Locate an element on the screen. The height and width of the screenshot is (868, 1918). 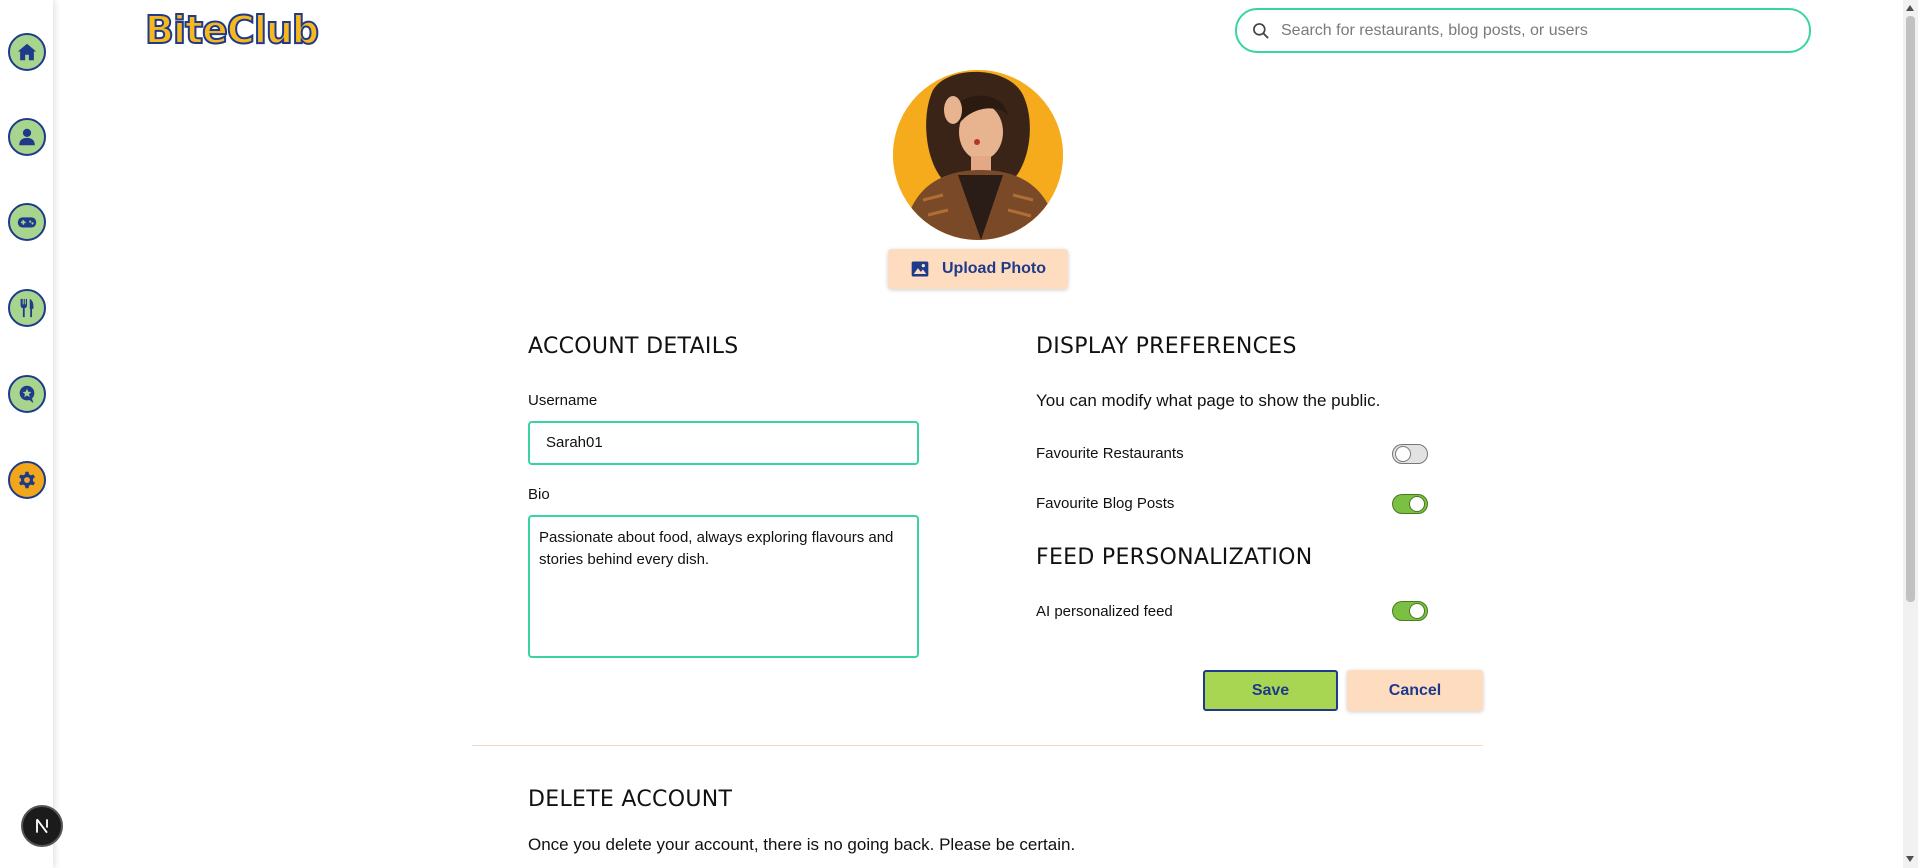
gamepad-icon is located at coordinates (27, 222).